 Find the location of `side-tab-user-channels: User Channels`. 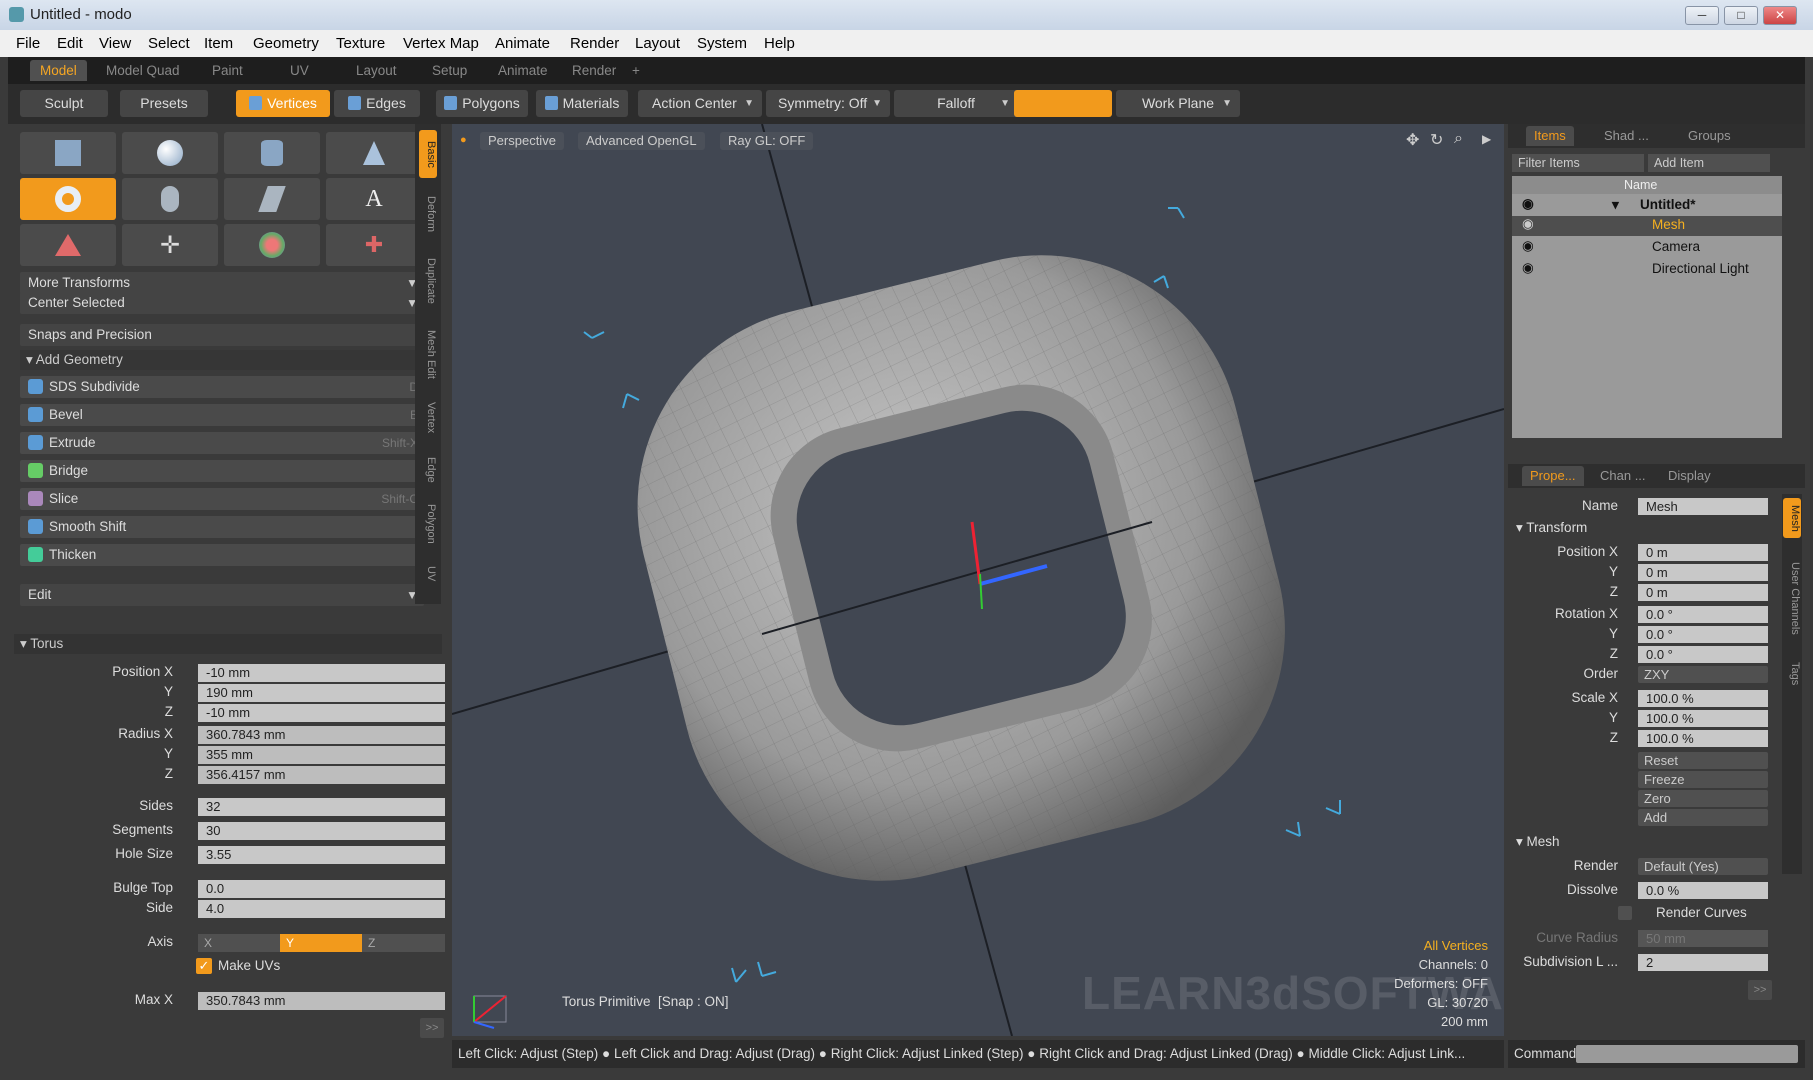

side-tab-user-channels: User Channels is located at coordinates (1792, 598).